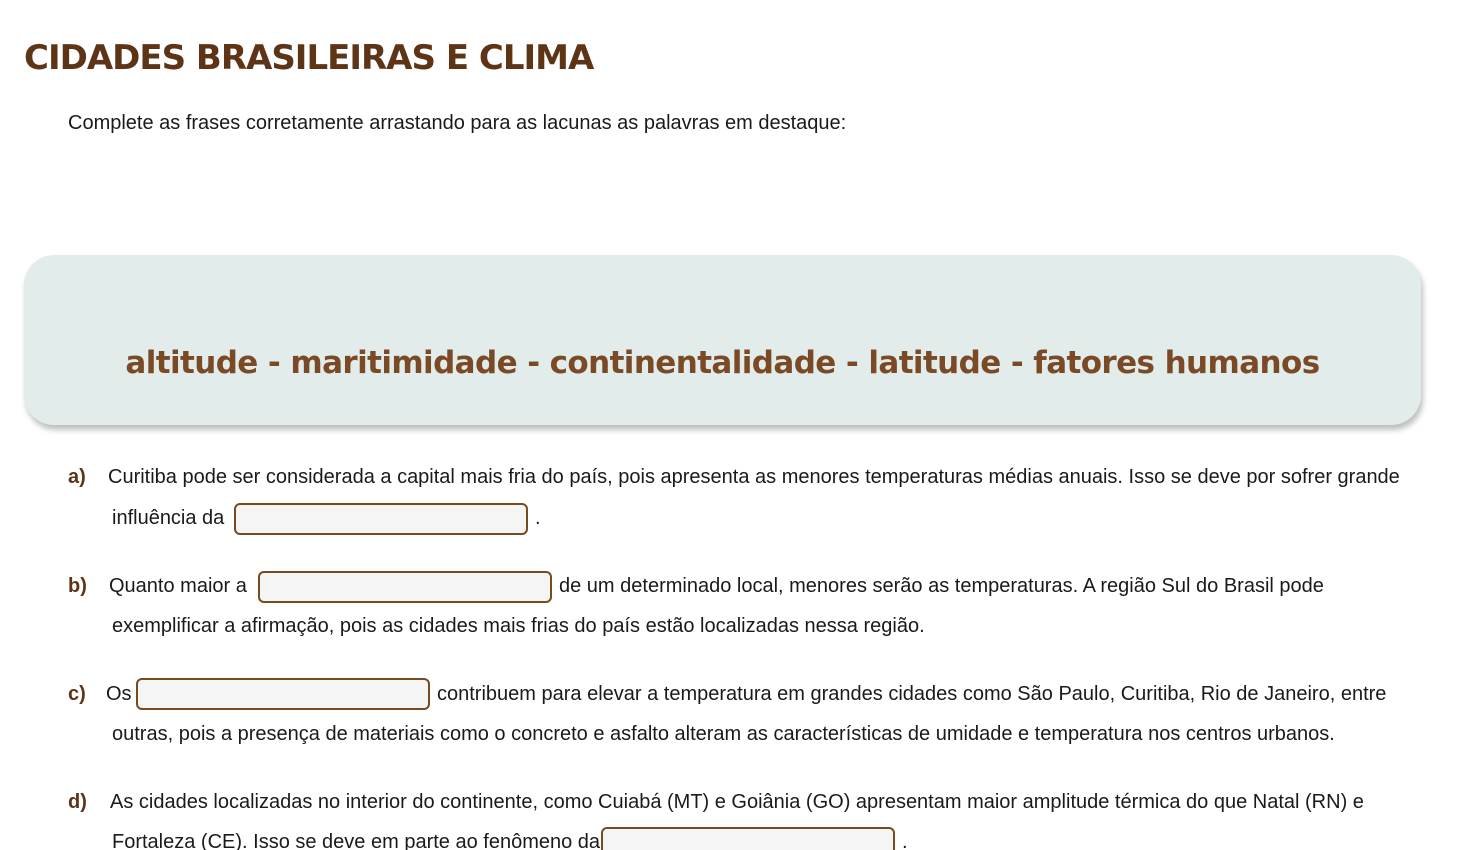  I want to click on question-letter: a), so click(77, 477).